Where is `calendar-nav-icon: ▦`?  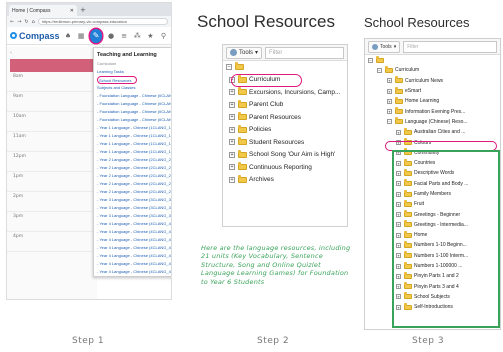
calendar-nav-icon: ▦ is located at coordinates (81, 36).